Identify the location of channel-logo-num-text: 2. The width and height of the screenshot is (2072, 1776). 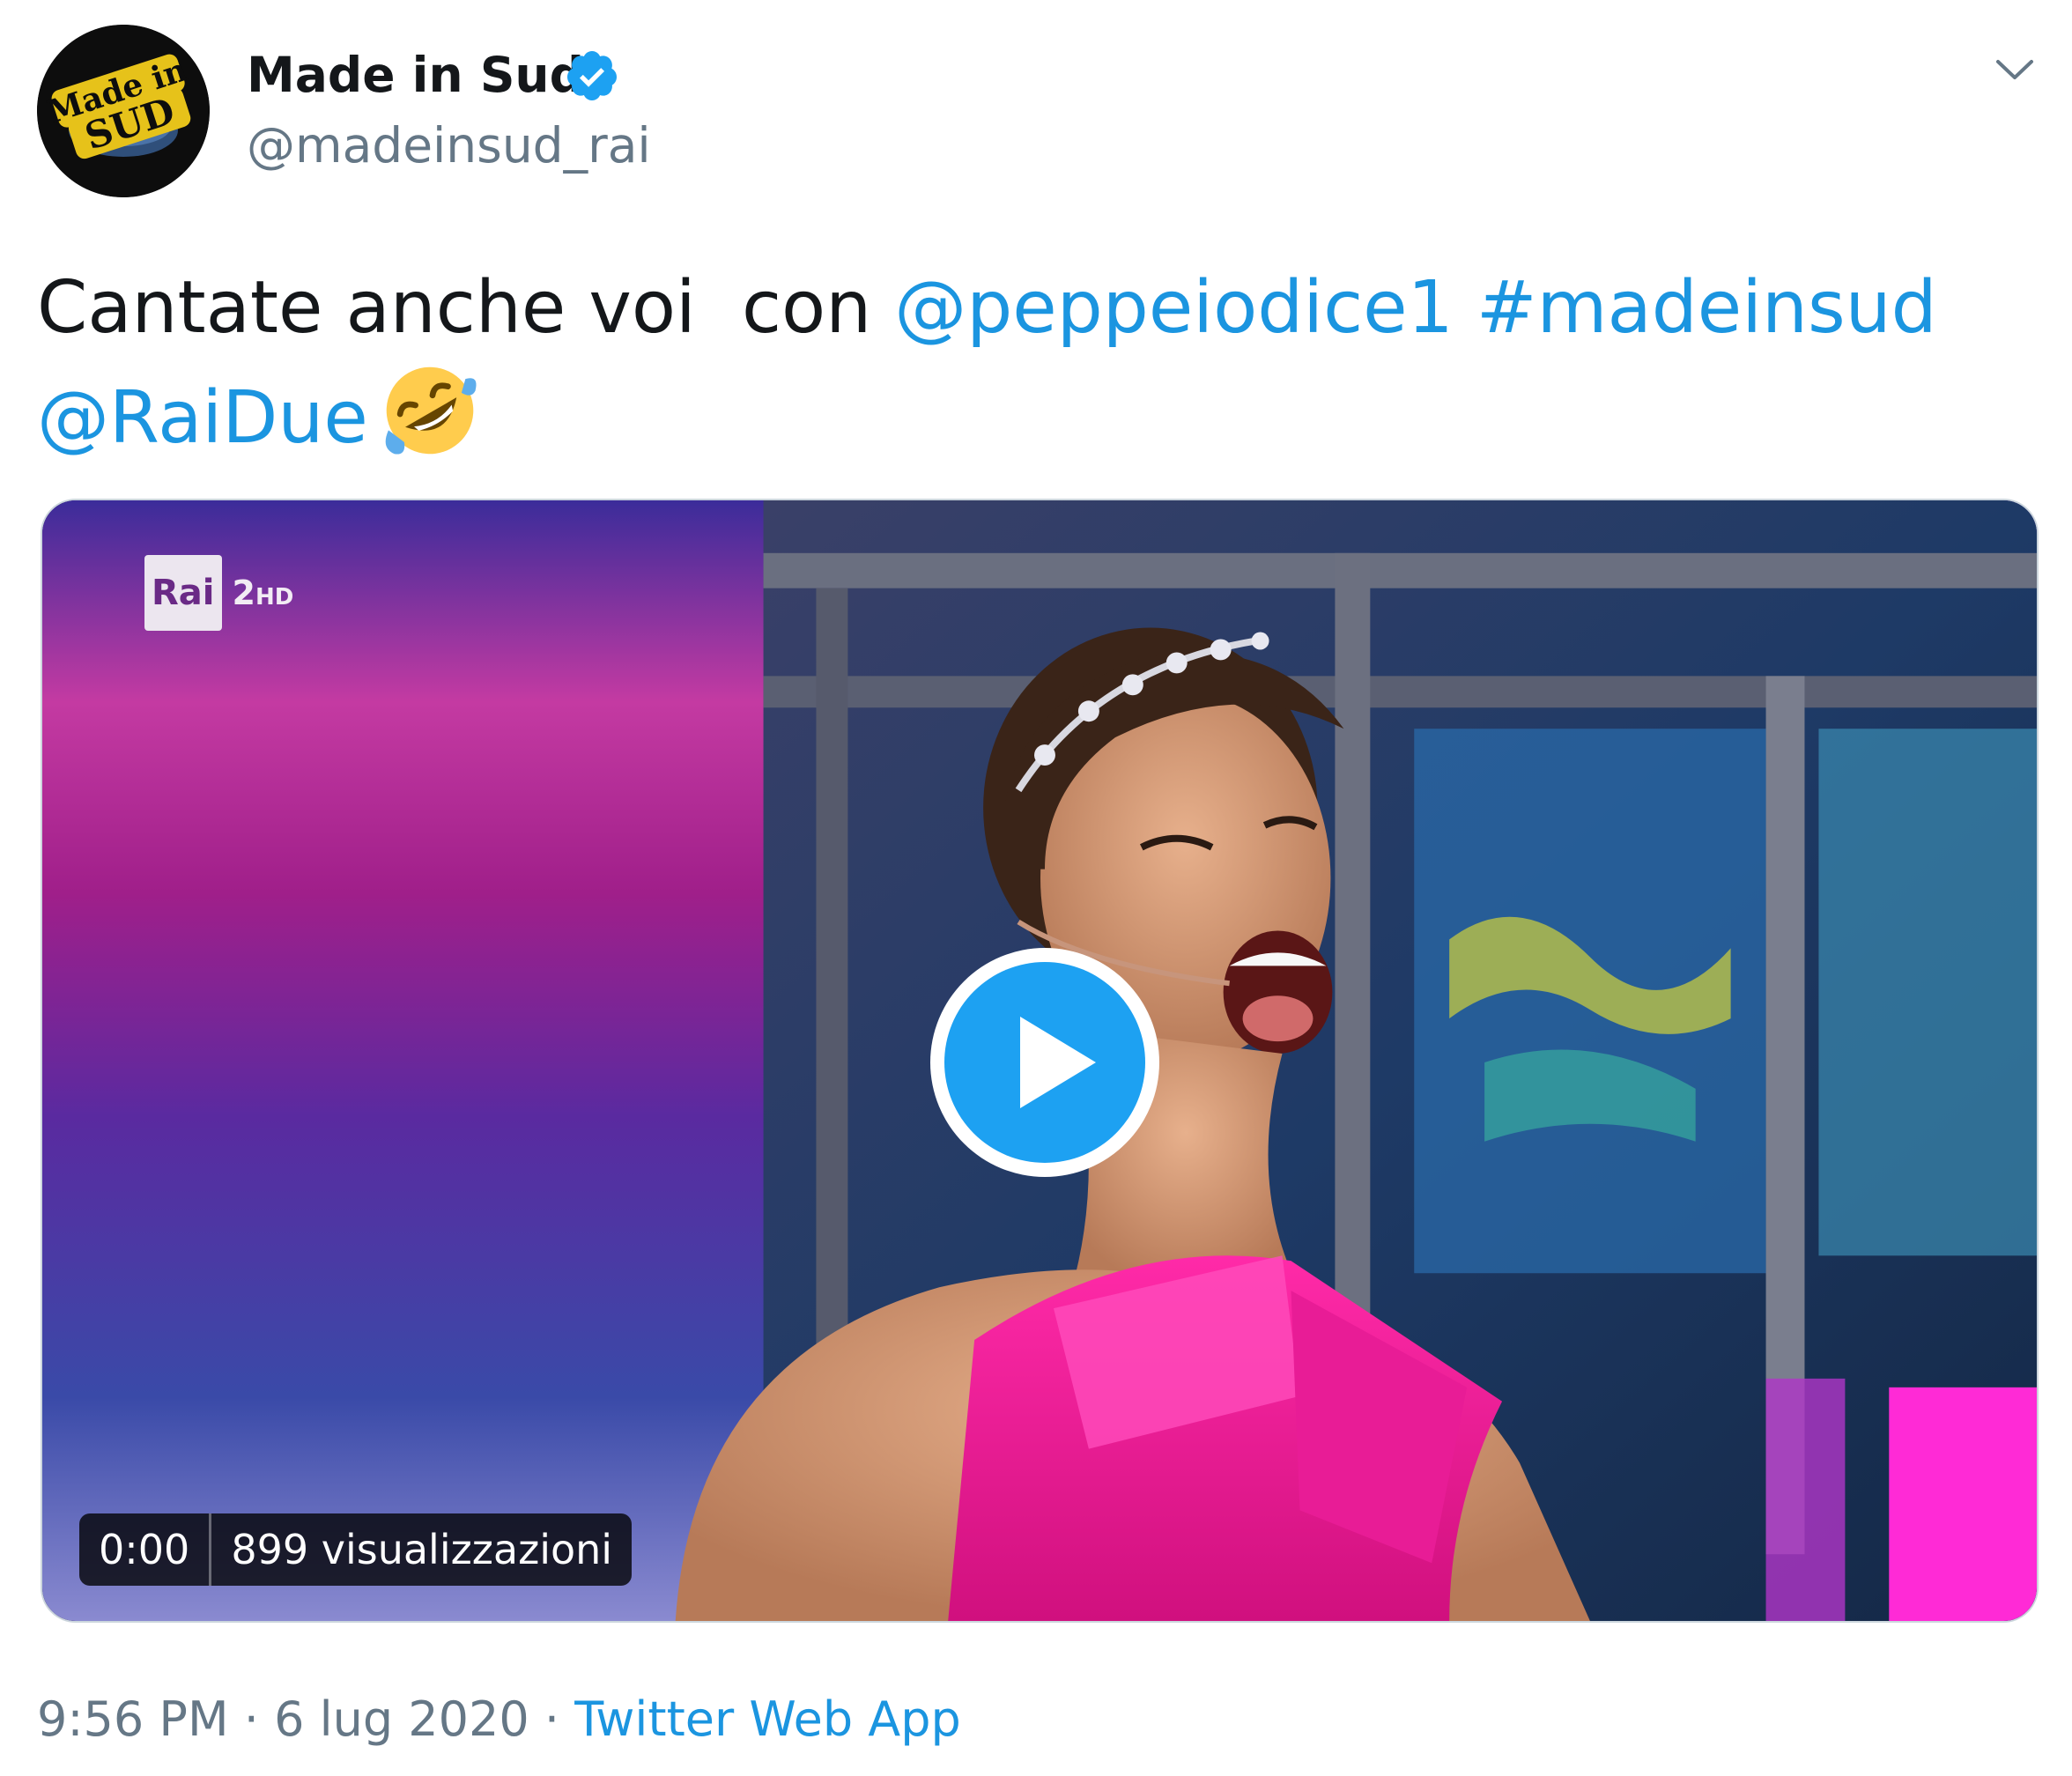
(243, 593).